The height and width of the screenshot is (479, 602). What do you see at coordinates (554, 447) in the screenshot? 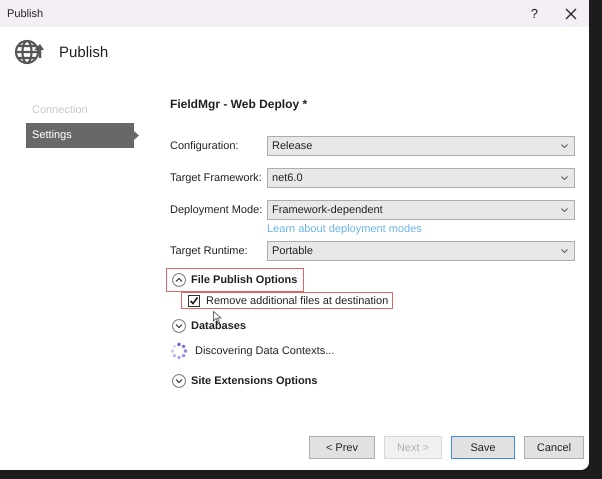
I see `dialog-button: Cancel` at bounding box center [554, 447].